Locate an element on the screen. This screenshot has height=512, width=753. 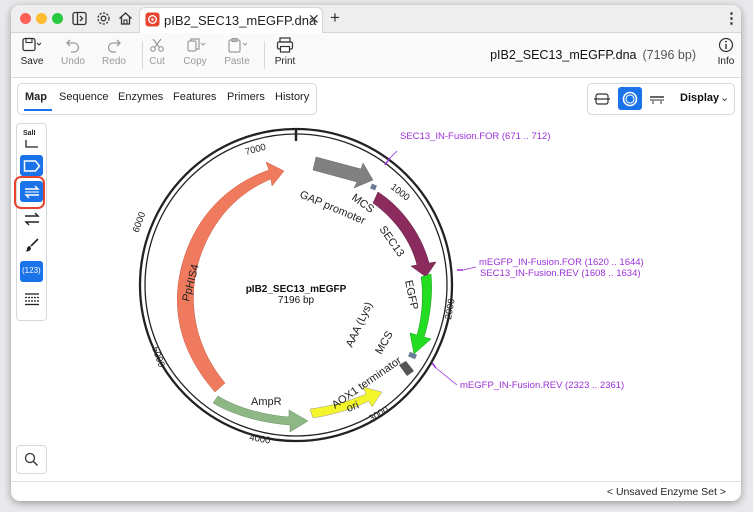
feature-mcs2 is located at coordinates (412, 355).